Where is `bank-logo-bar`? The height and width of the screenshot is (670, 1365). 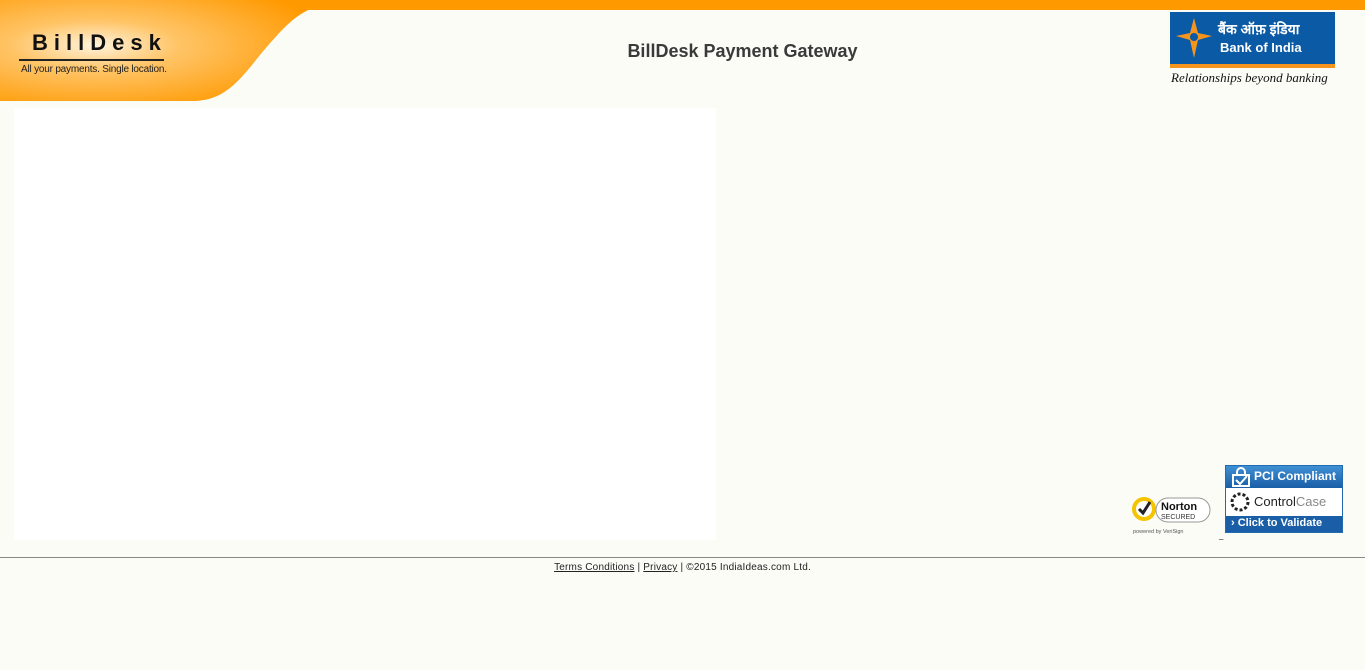
bank-logo-bar is located at coordinates (1252, 66).